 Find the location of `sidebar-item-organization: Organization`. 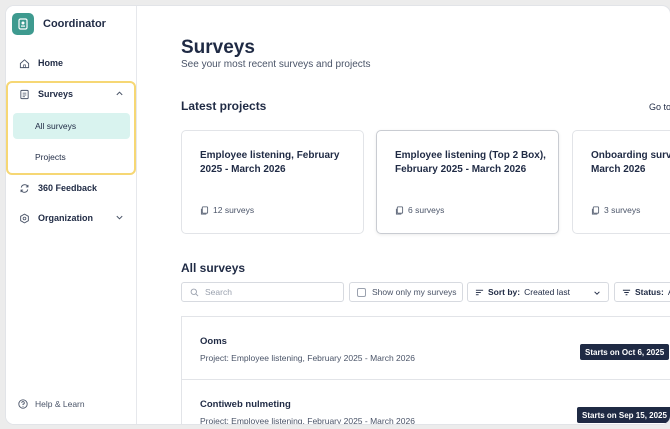

sidebar-item-organization: Organization is located at coordinates (72, 218).